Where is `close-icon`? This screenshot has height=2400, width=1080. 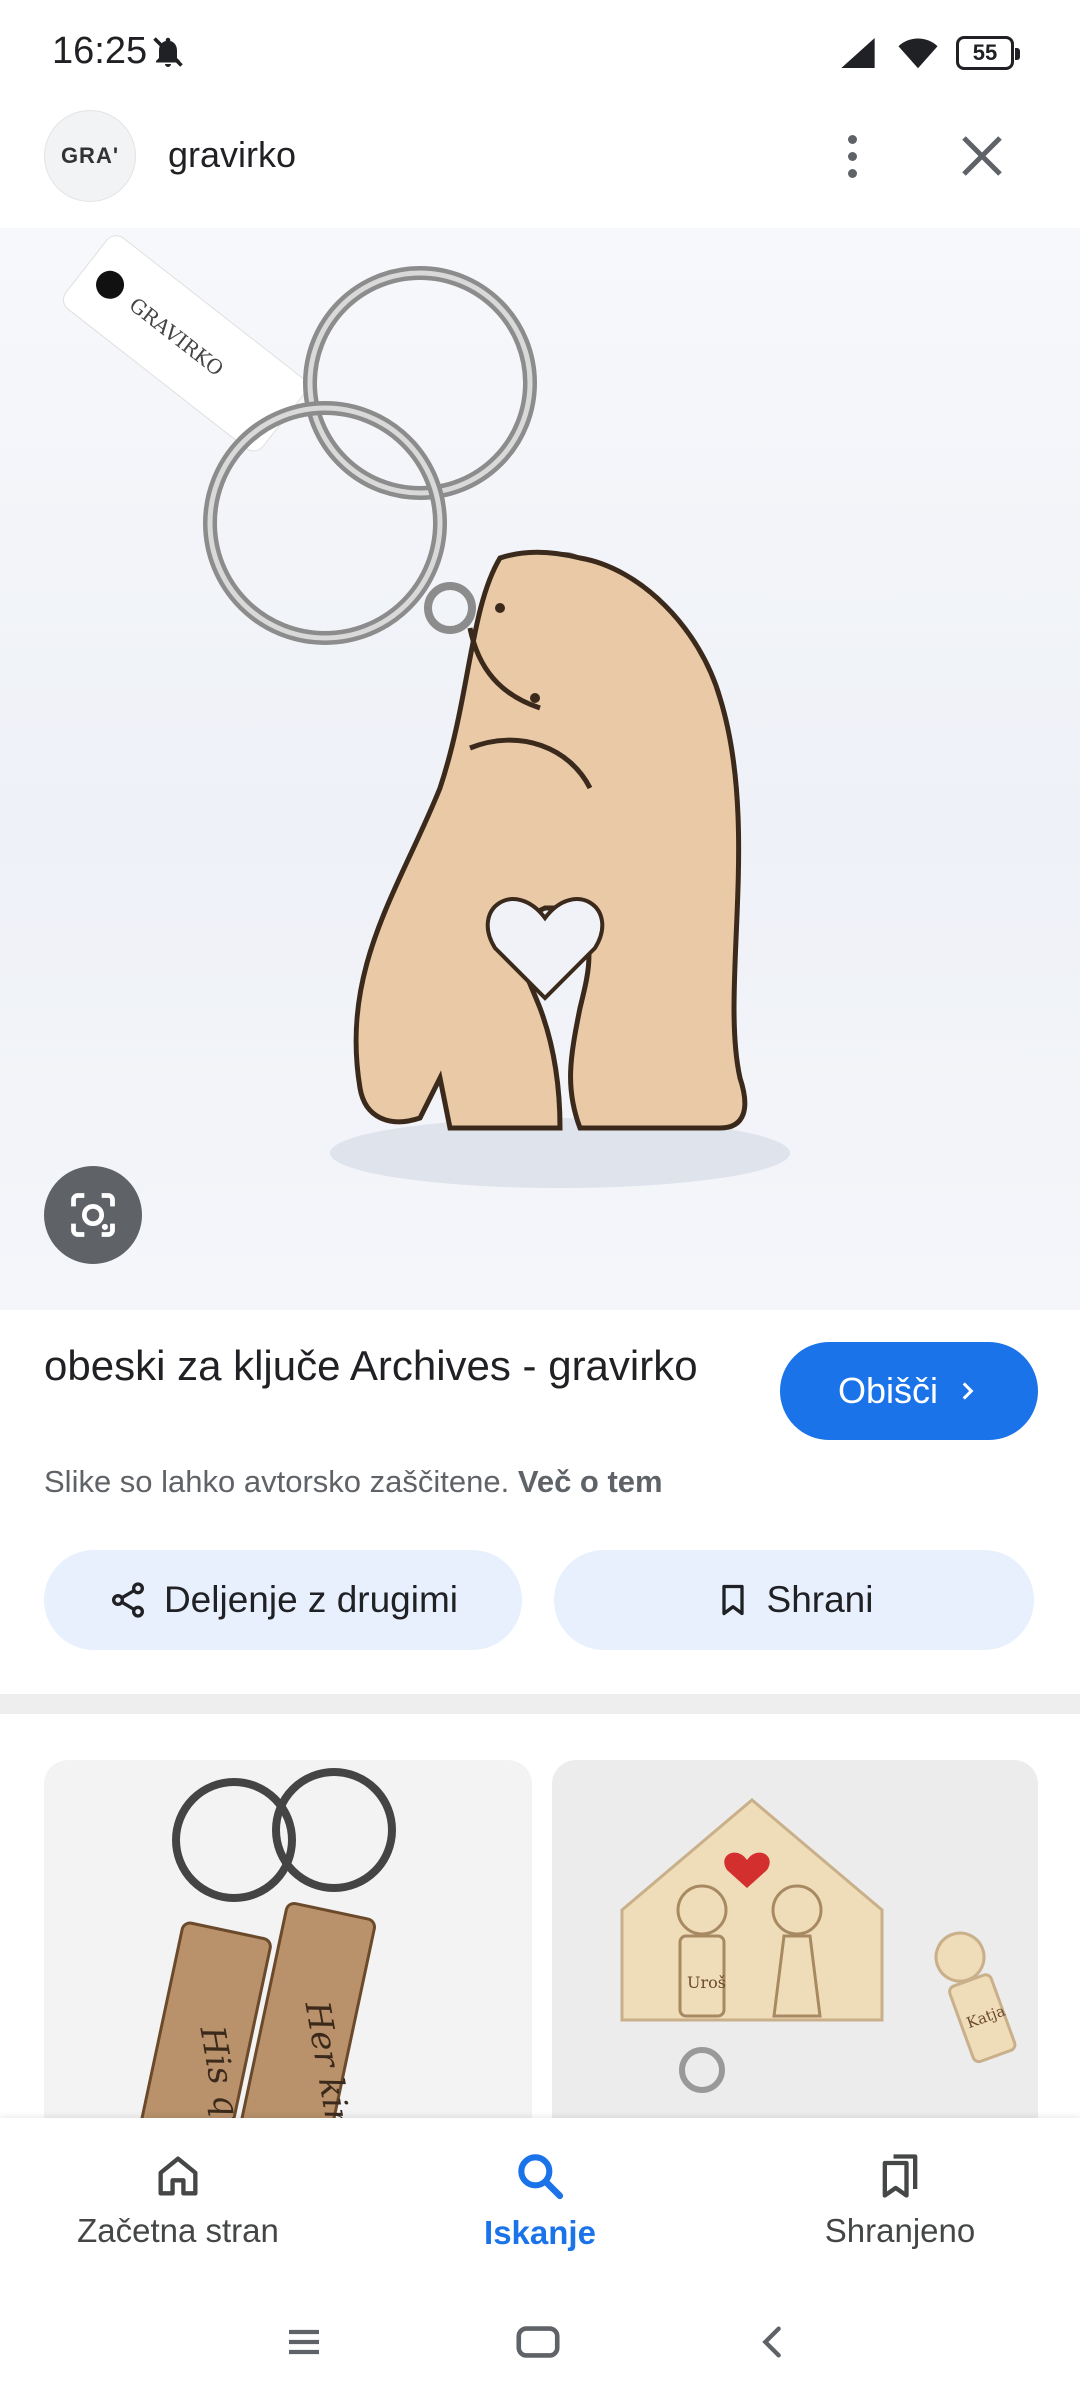 close-icon is located at coordinates (982, 156).